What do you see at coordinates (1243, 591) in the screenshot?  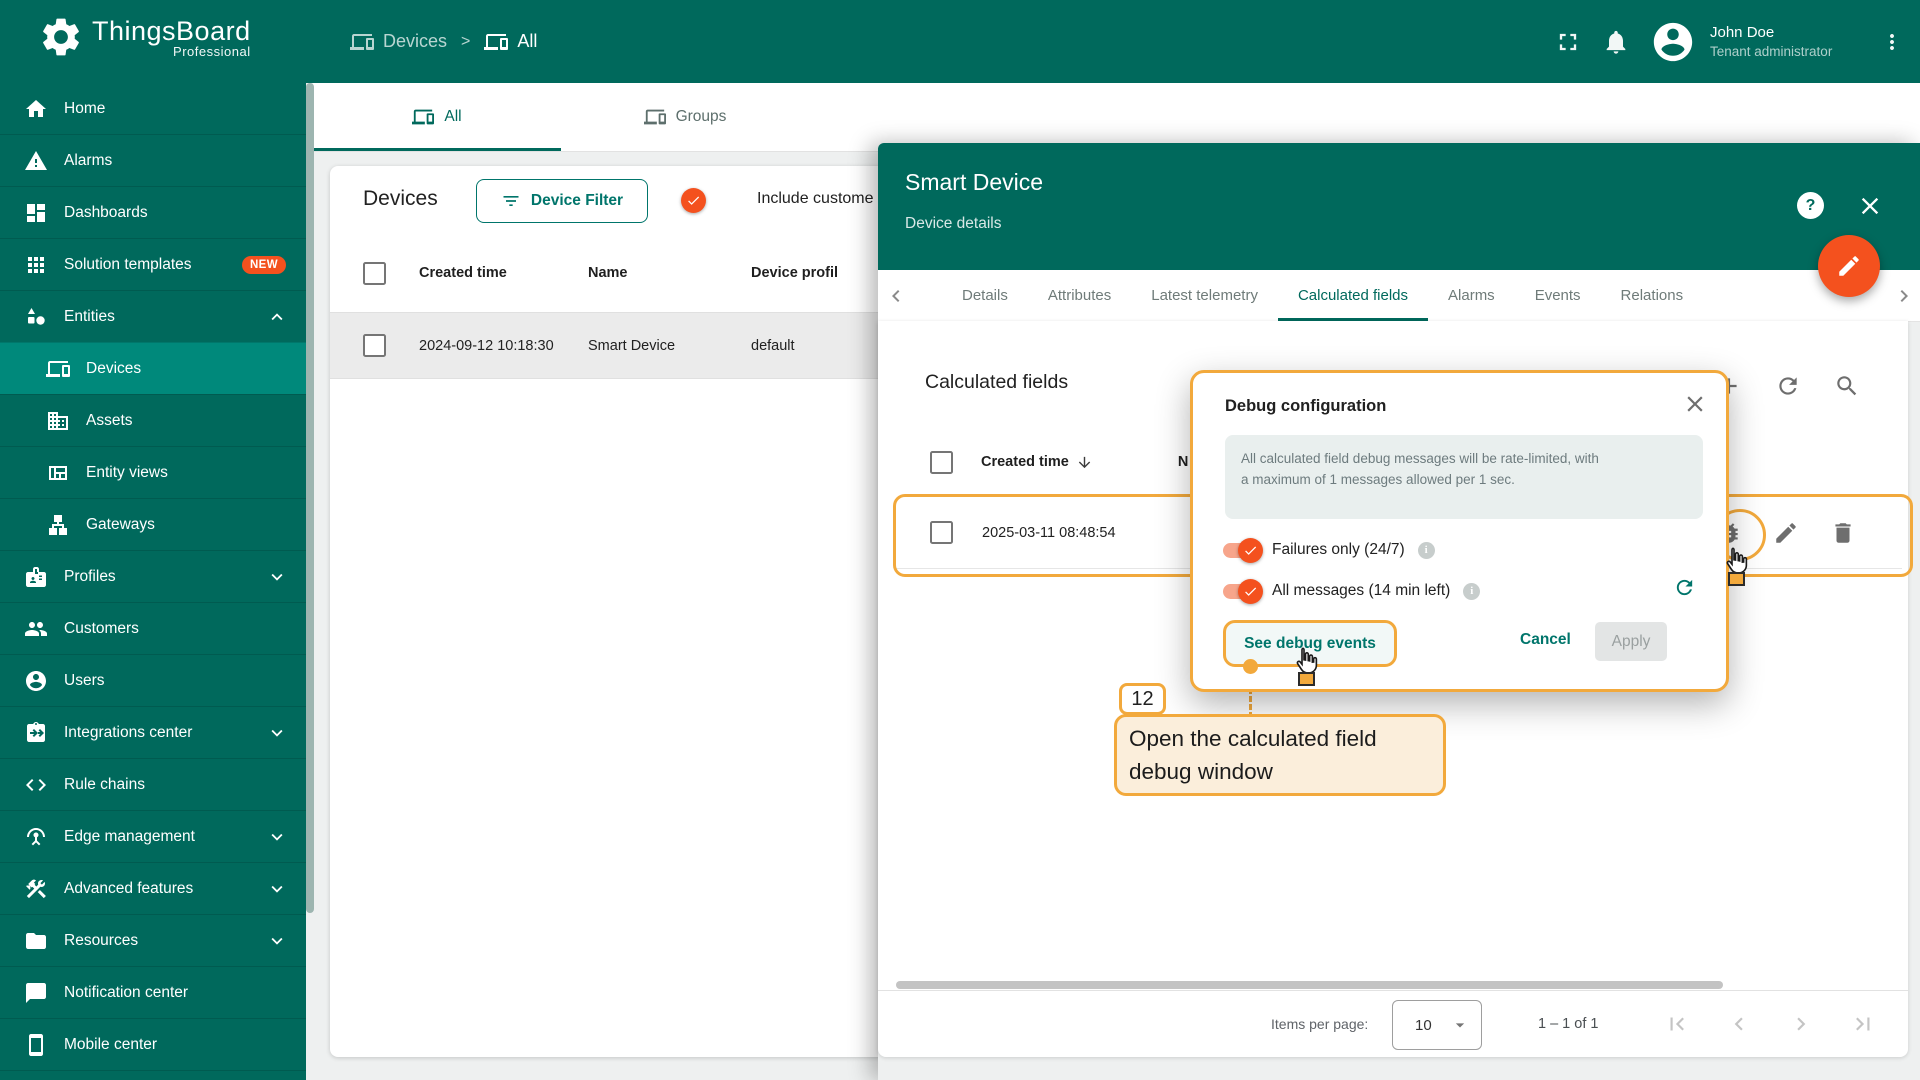 I see `all-messages-toggle` at bounding box center [1243, 591].